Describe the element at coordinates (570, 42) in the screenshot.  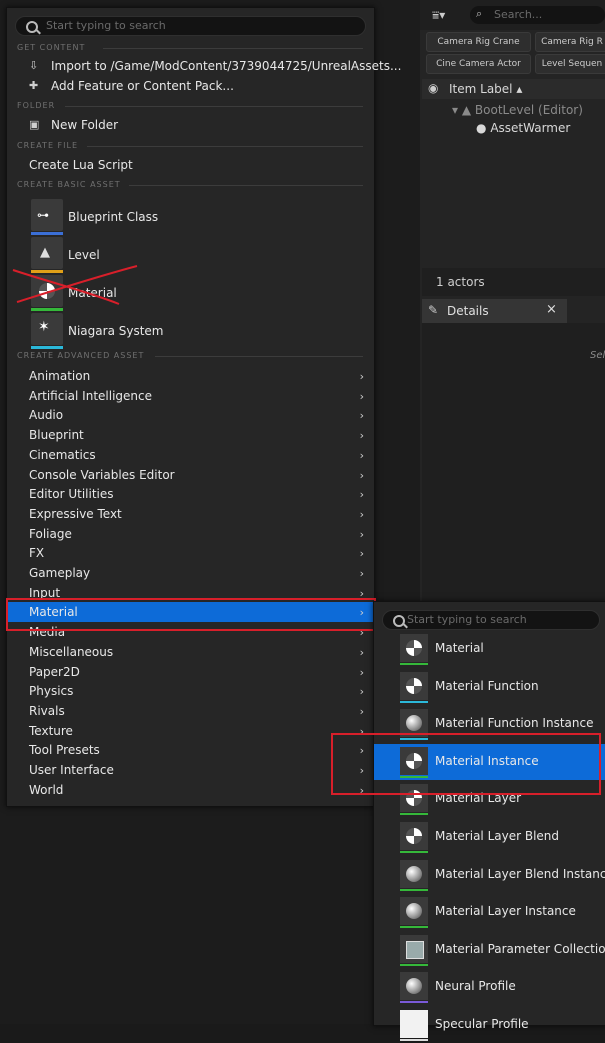
I see `camera-rig-rail-button: Camera Rig R` at that location.